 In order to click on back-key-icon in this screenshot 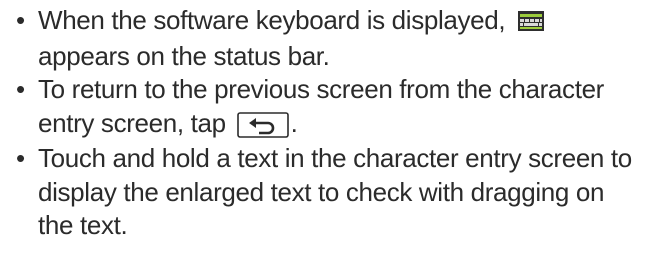, I will do `click(262, 126)`.